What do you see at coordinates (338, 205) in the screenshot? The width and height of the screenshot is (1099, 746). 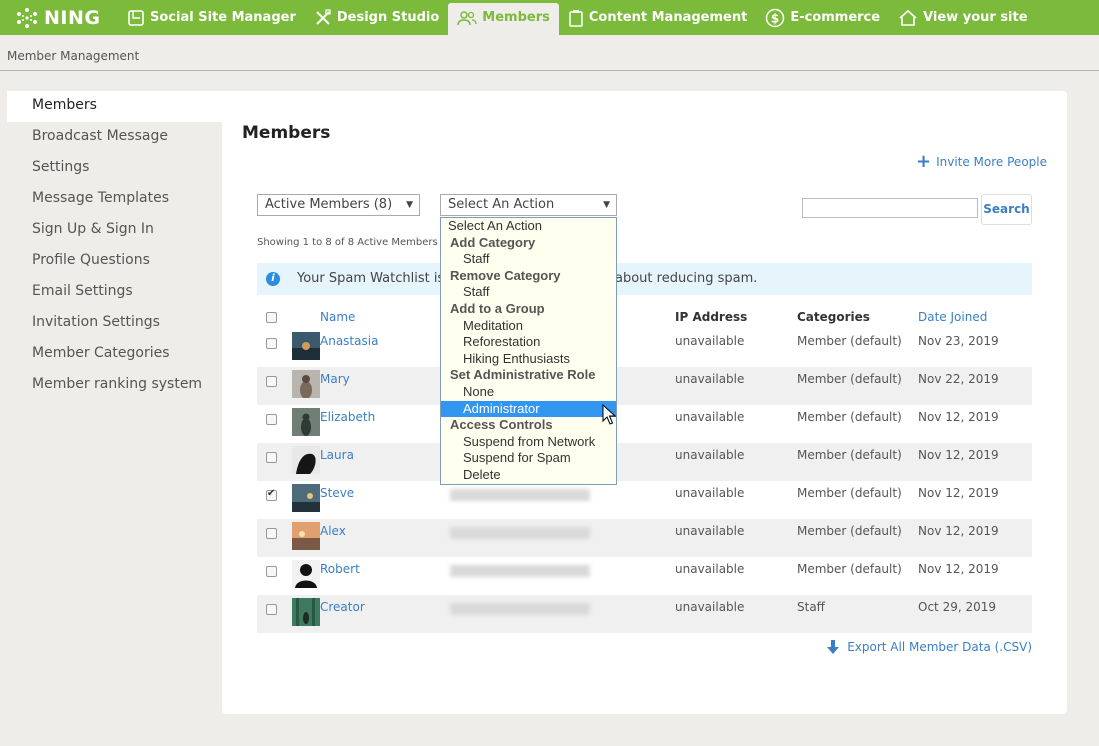 I see `member-filter-select: Active Members (8) ▼` at bounding box center [338, 205].